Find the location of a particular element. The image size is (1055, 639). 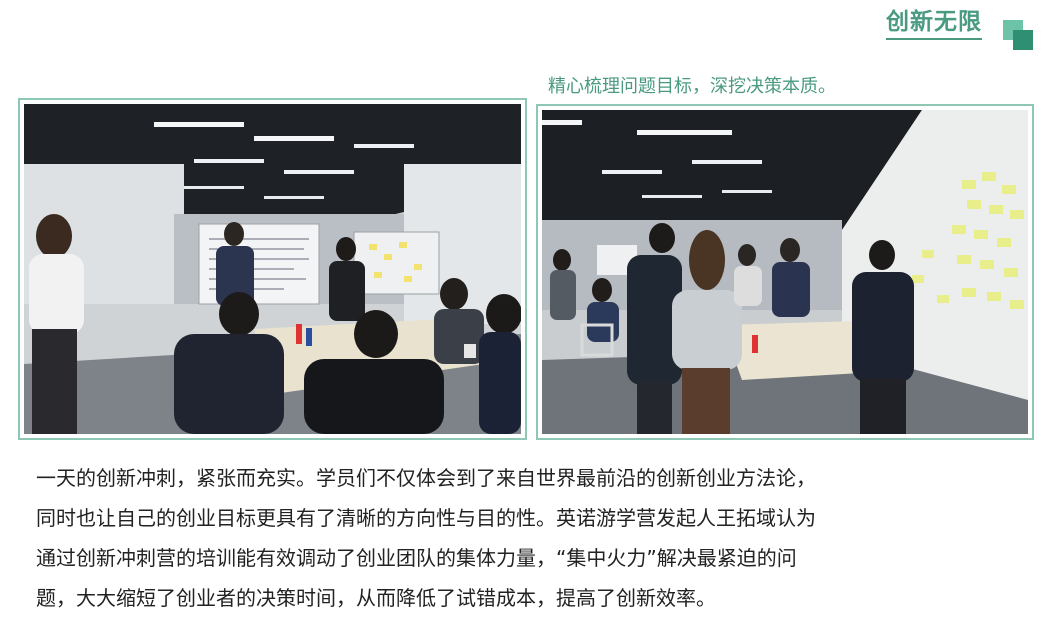

title-decoration is located at coordinates (1018, 33).